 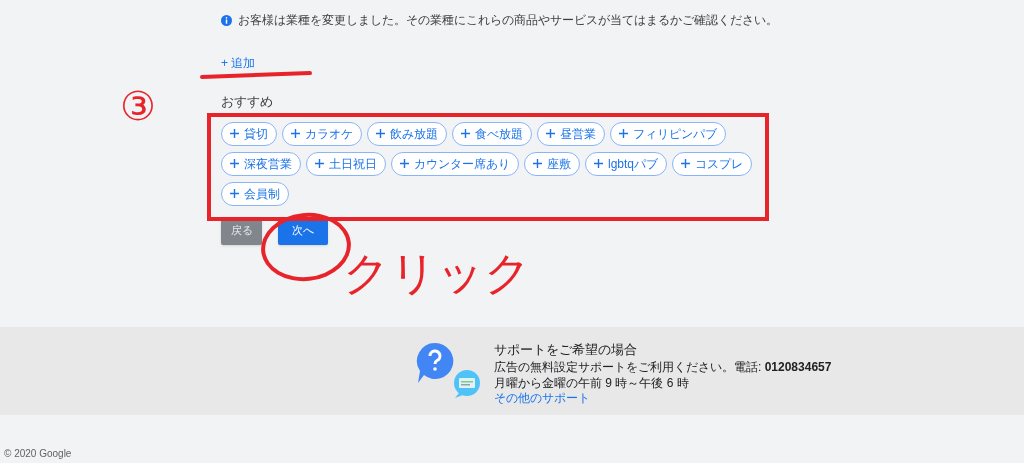 I want to click on support-text: 広告の無料設定サポートをご利用ください。電話: 0120834657, so click(x=663, y=367).